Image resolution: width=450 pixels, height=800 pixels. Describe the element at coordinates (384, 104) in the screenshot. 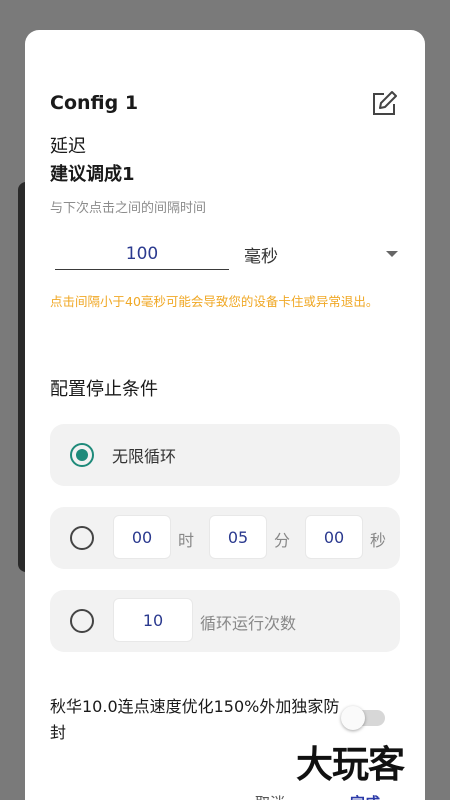

I see `edit-icon` at that location.